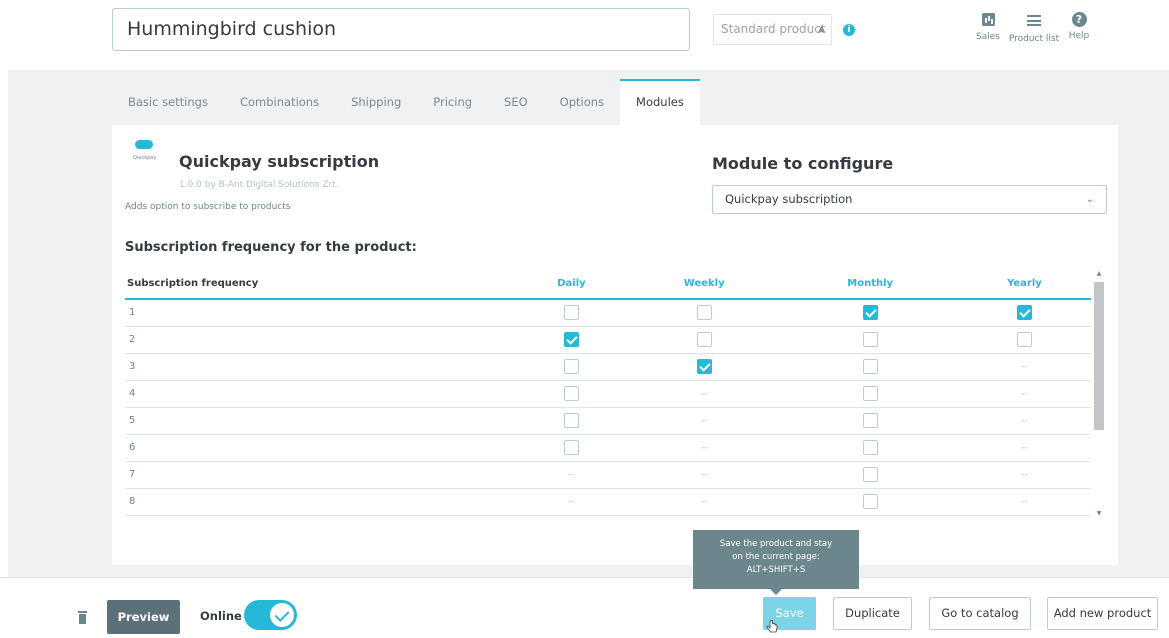 Image resolution: width=1169 pixels, height=638 pixels. Describe the element at coordinates (452, 102) in the screenshot. I see `tab-pricing: Pricing` at that location.